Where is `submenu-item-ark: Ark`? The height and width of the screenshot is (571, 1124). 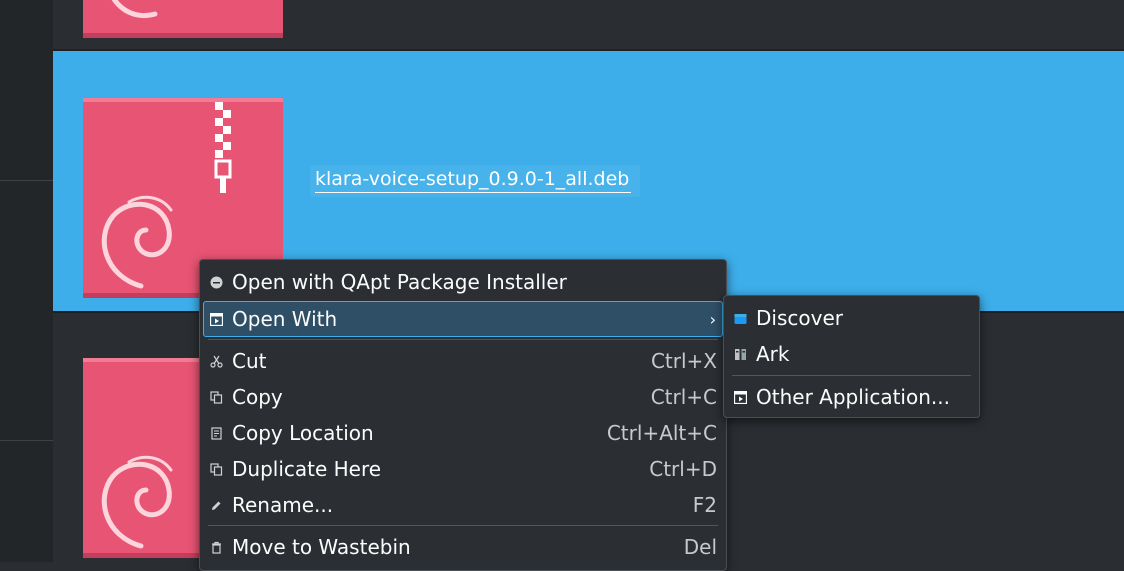 submenu-item-ark: Ark is located at coordinates (851, 354).